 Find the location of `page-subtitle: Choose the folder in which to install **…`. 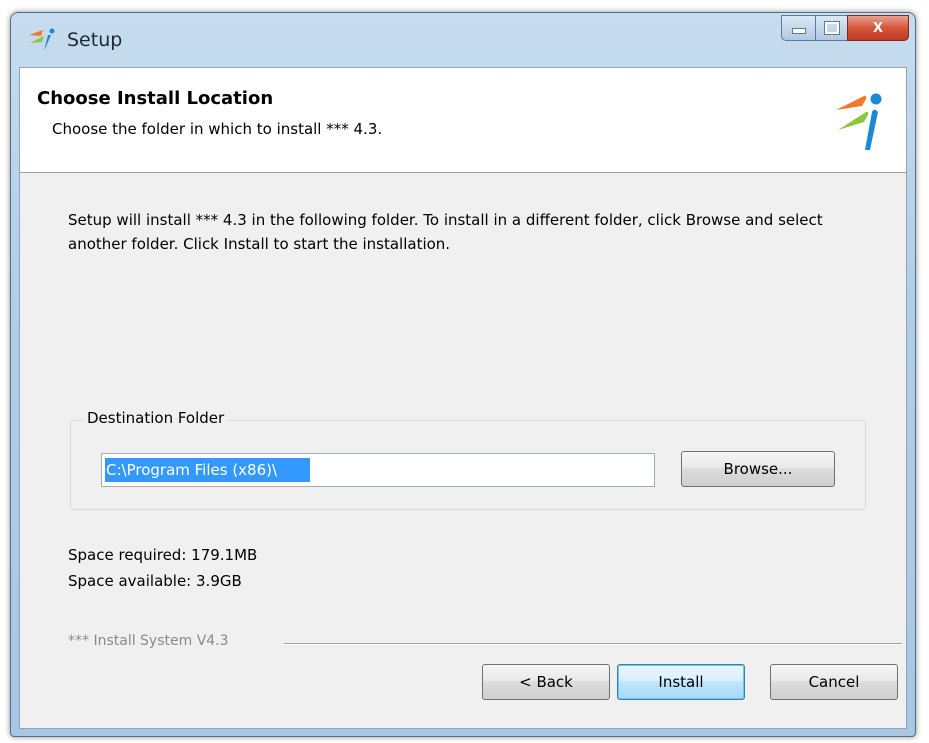

page-subtitle: Choose the folder in which to install **… is located at coordinates (217, 129).